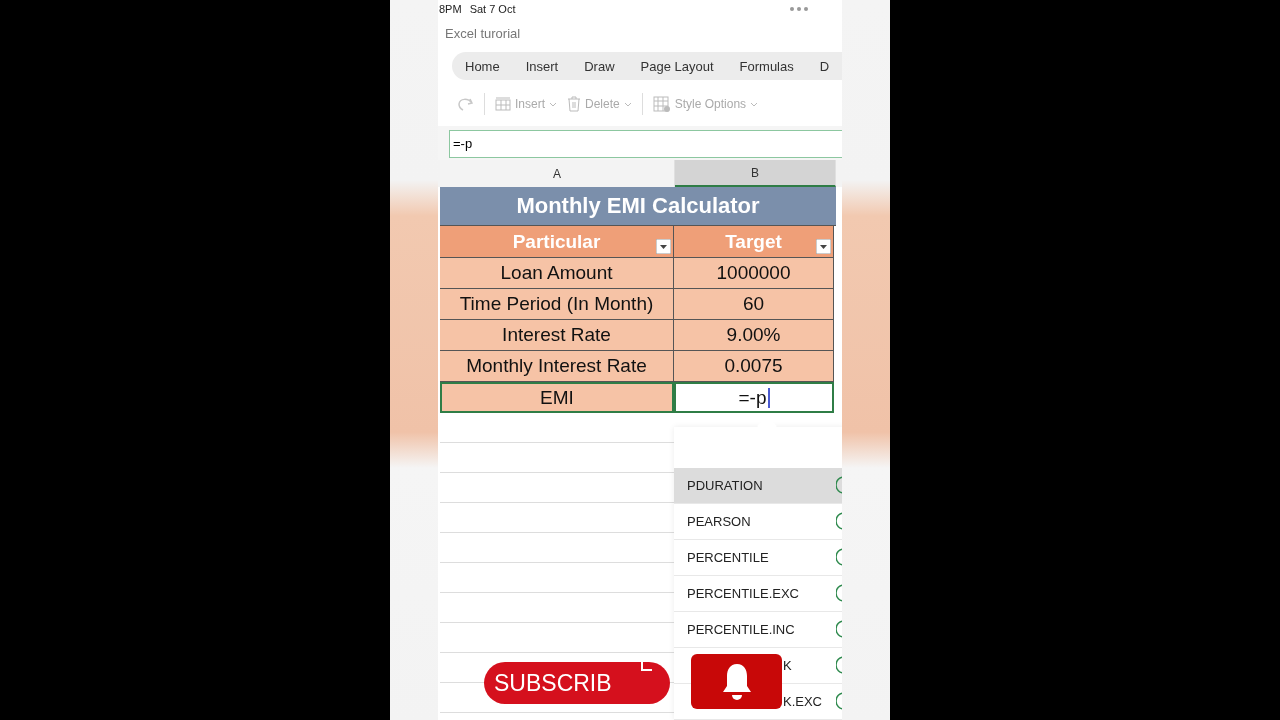 The image size is (1280, 720). Describe the element at coordinates (450, 9) in the screenshot. I see `status-time: 8PM` at that location.